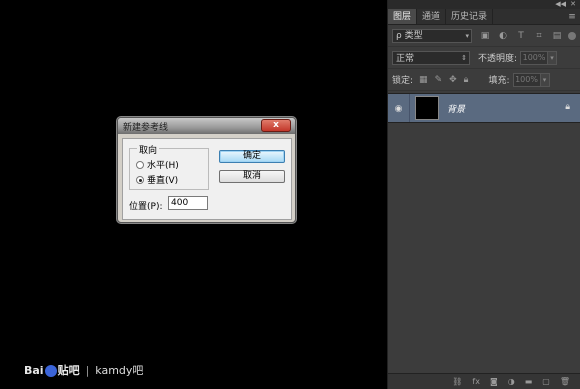 This screenshot has width=580, height=389. Describe the element at coordinates (557, 36) in the screenshot. I see `smart-object-filter-icon: ▤` at that location.